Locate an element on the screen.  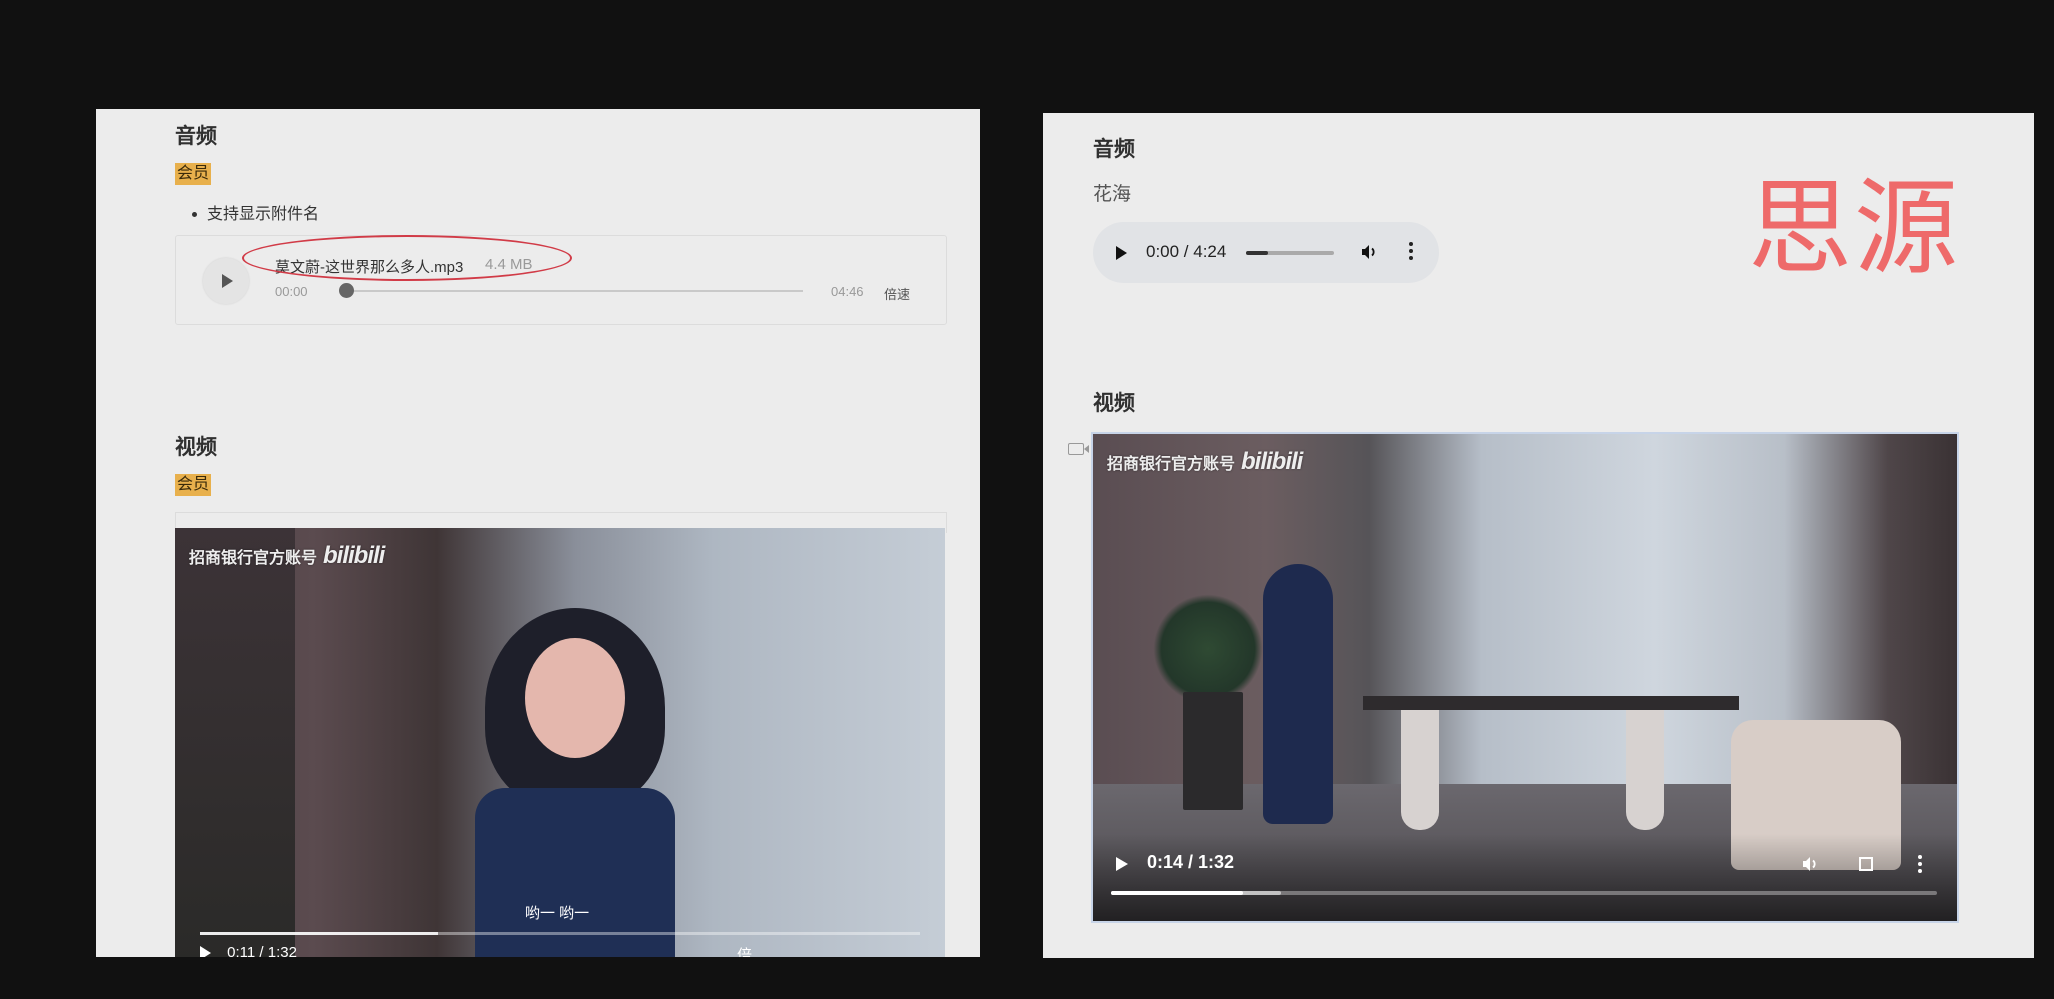
video-bg-desk is located at coordinates (1551, 703).